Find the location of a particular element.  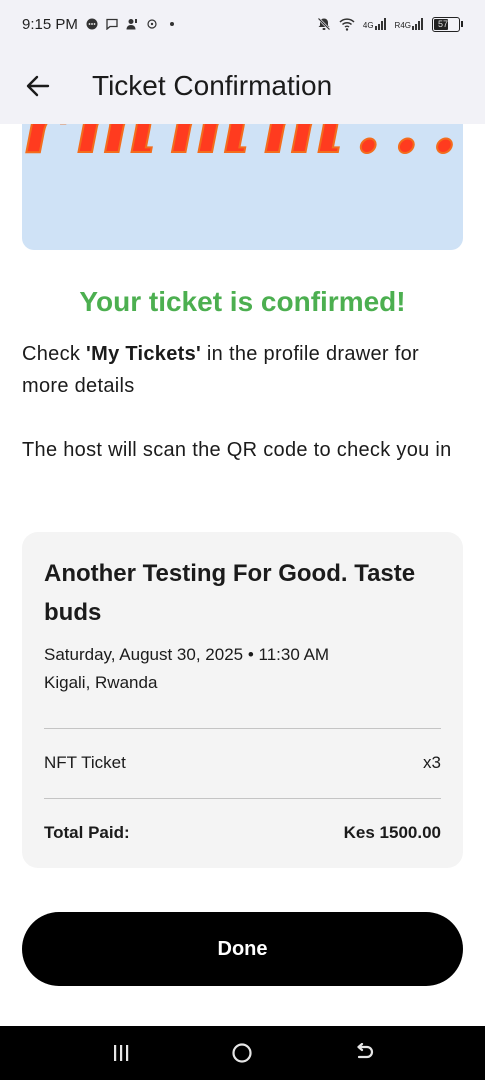

battery-body: 57 is located at coordinates (446, 24).